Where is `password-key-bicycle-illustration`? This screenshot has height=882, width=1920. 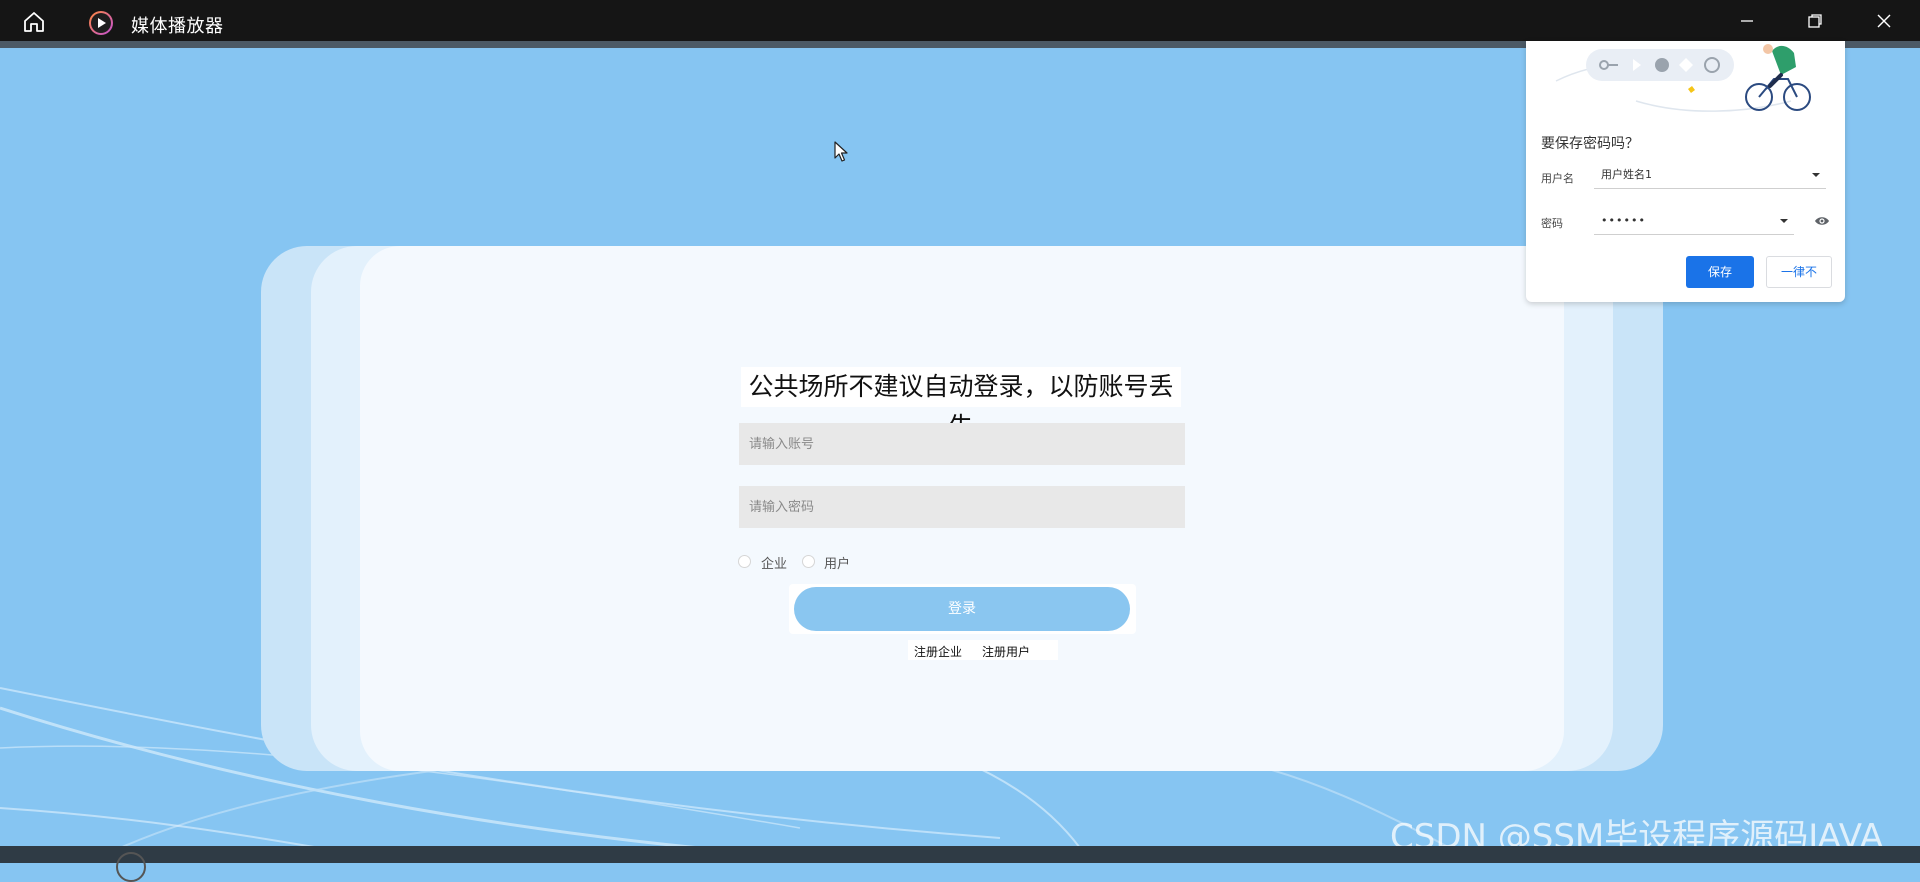
password-key-bicycle-illustration is located at coordinates (1683, 78).